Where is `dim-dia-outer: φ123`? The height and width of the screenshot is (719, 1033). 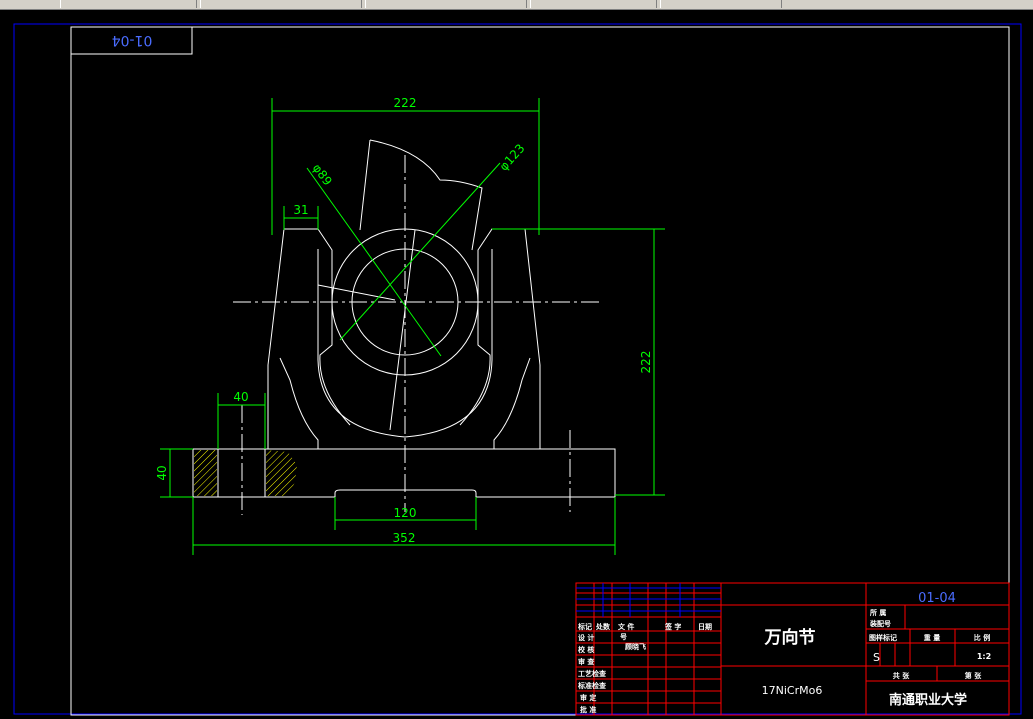 dim-dia-outer: φ123 is located at coordinates (512, 157).